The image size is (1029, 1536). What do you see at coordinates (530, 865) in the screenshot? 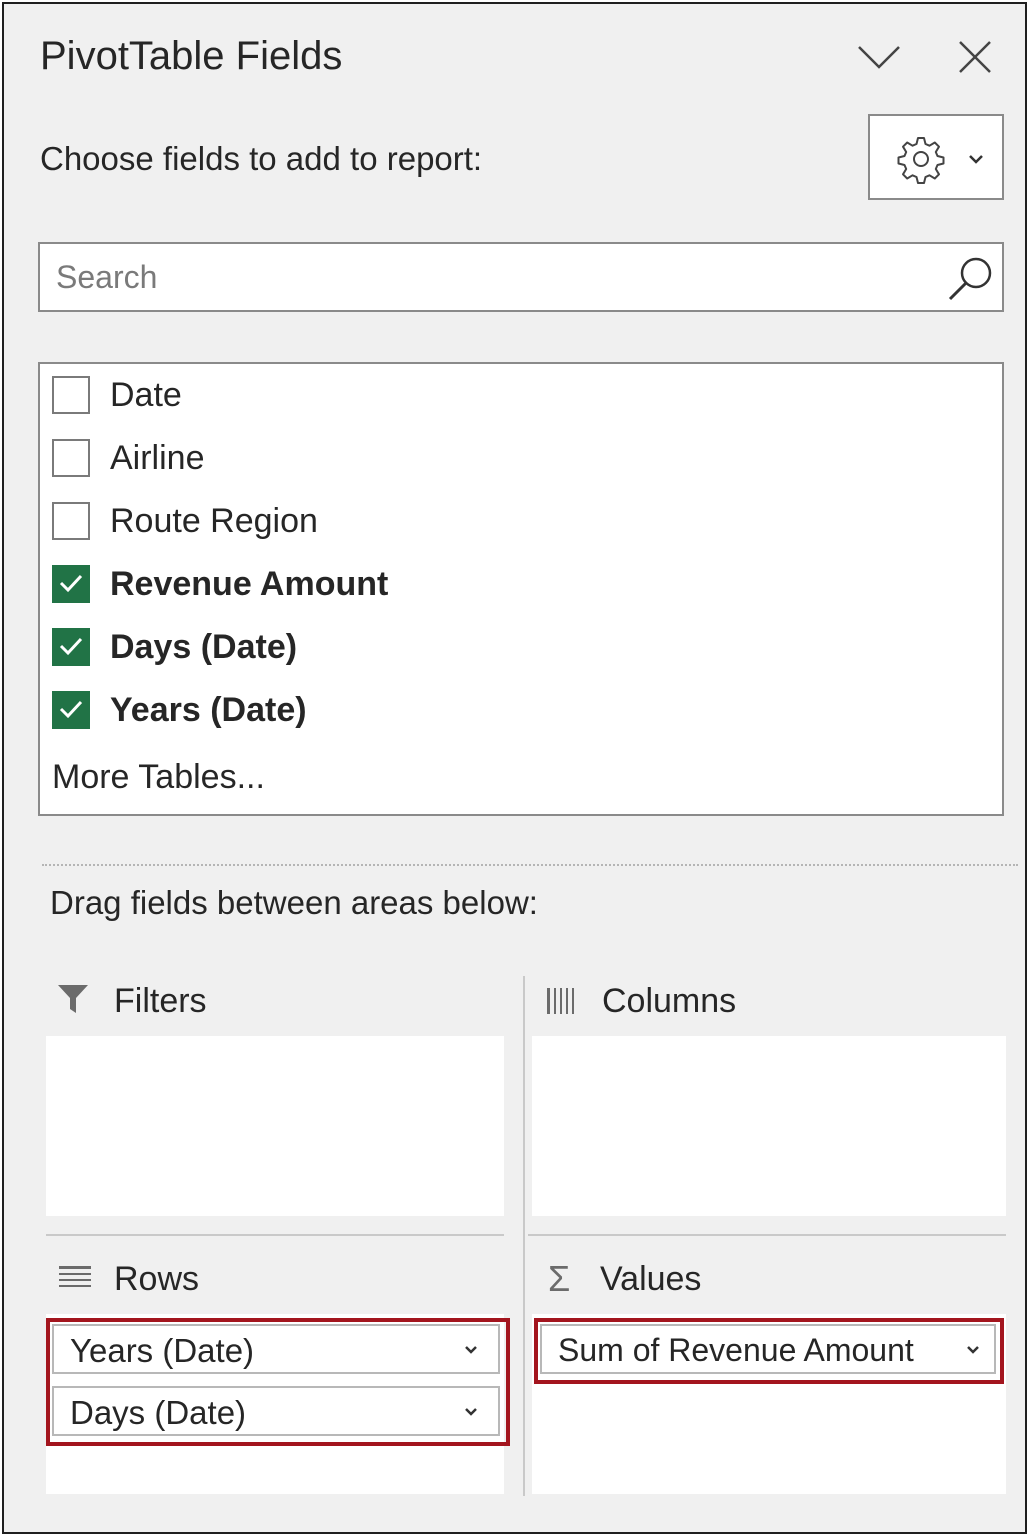
I see `divider` at bounding box center [530, 865].